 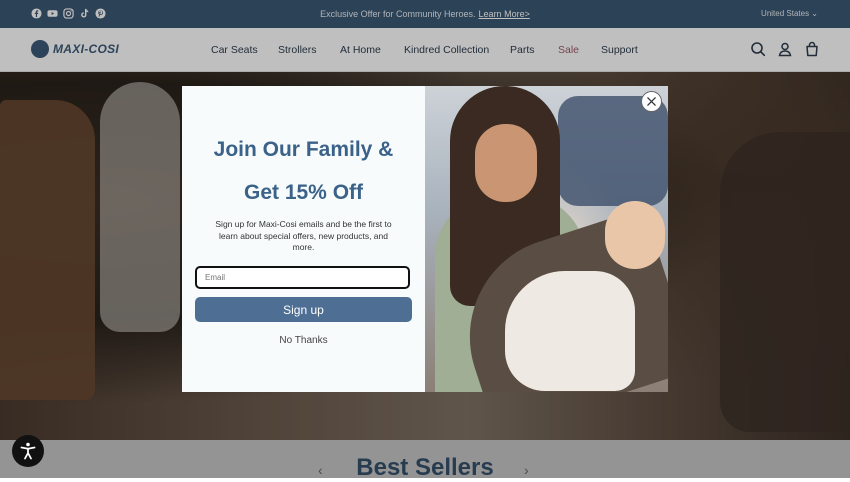 I want to click on photo-baby-head-shape, so click(x=635, y=235).